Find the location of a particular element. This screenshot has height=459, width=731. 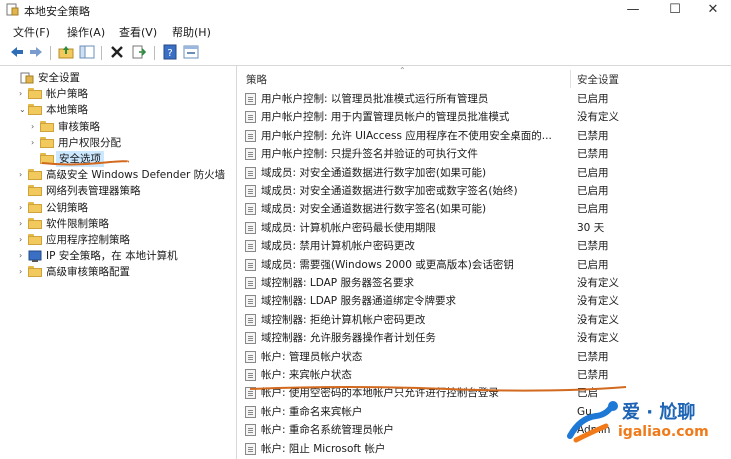

policy-row: 域成员: 对安全通道数据进行数字加密(如果可能) 已启用 is located at coordinates (484, 173).